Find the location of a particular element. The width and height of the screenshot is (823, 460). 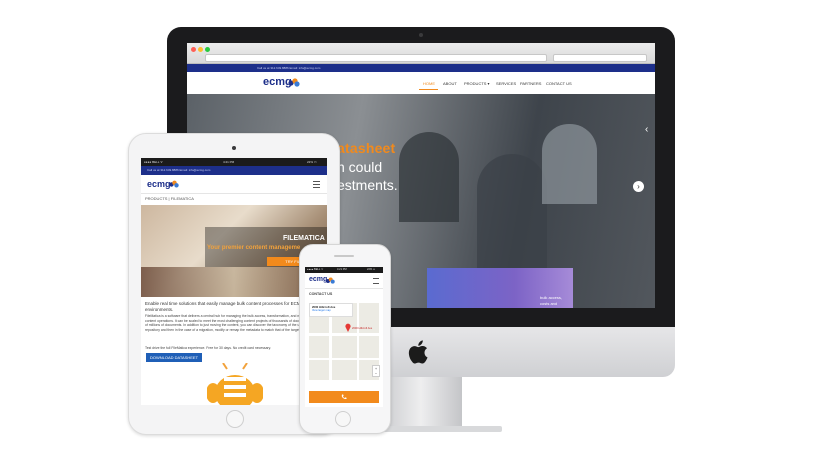

overlay-text: costs and is located at coordinates (549, 303).